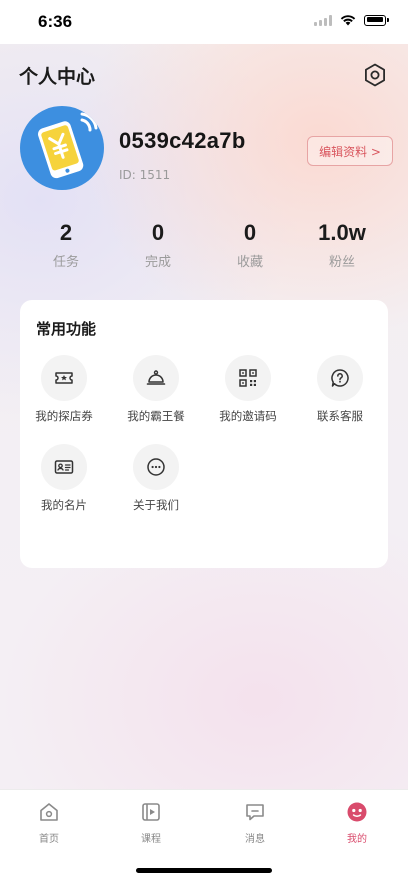  I want to click on stat-fans: 1.0w 粉丝, so click(342, 245).